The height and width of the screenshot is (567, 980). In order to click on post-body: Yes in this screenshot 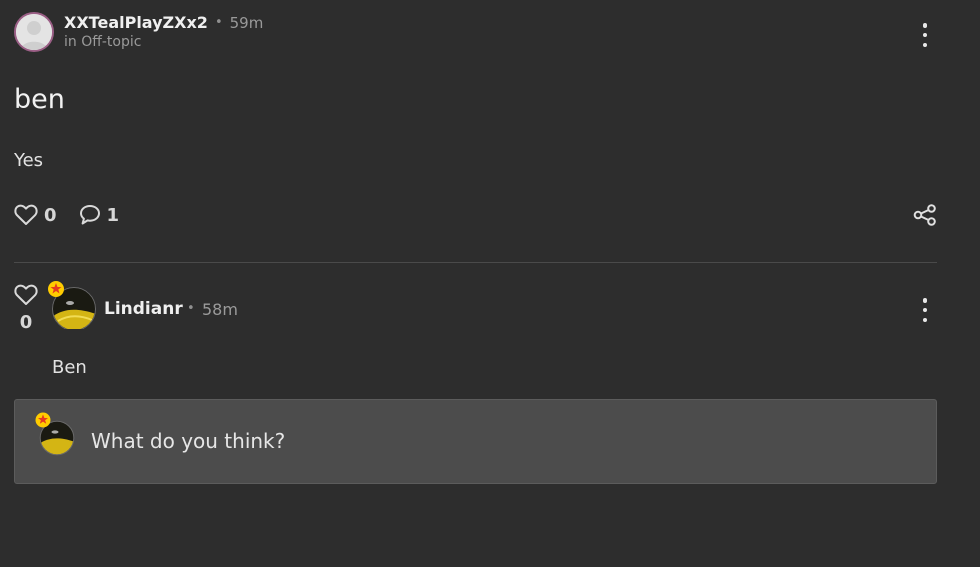, I will do `click(29, 160)`.